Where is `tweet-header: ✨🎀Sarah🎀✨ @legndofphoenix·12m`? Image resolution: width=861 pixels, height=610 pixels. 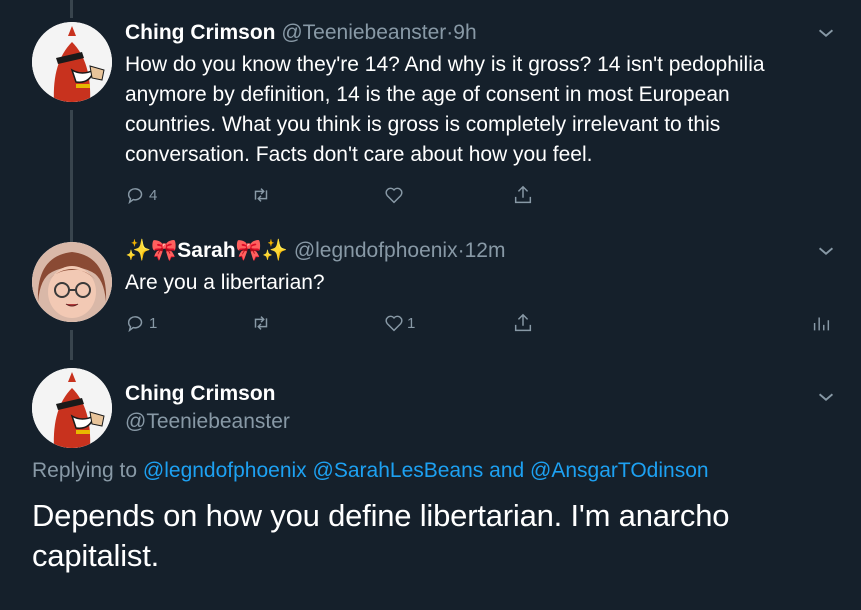 tweet-header: ✨🎀Sarah🎀✨ @legndofphoenix·12m is located at coordinates (315, 251).